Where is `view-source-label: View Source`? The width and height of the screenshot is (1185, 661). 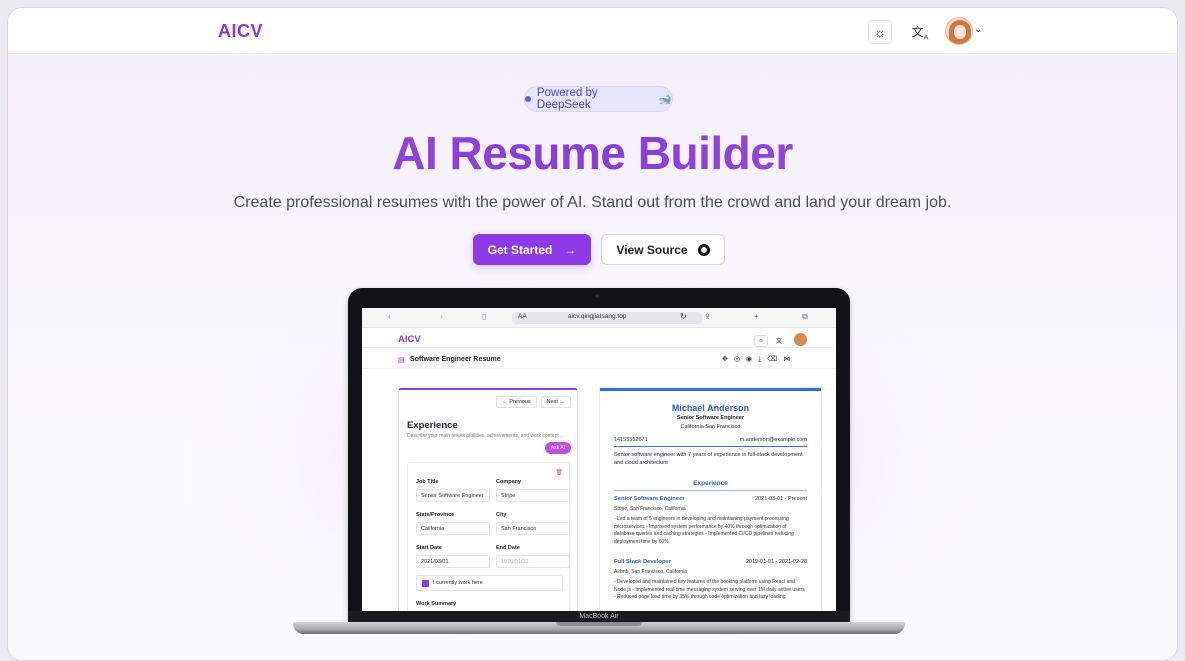 view-source-label: View Source is located at coordinates (652, 249).